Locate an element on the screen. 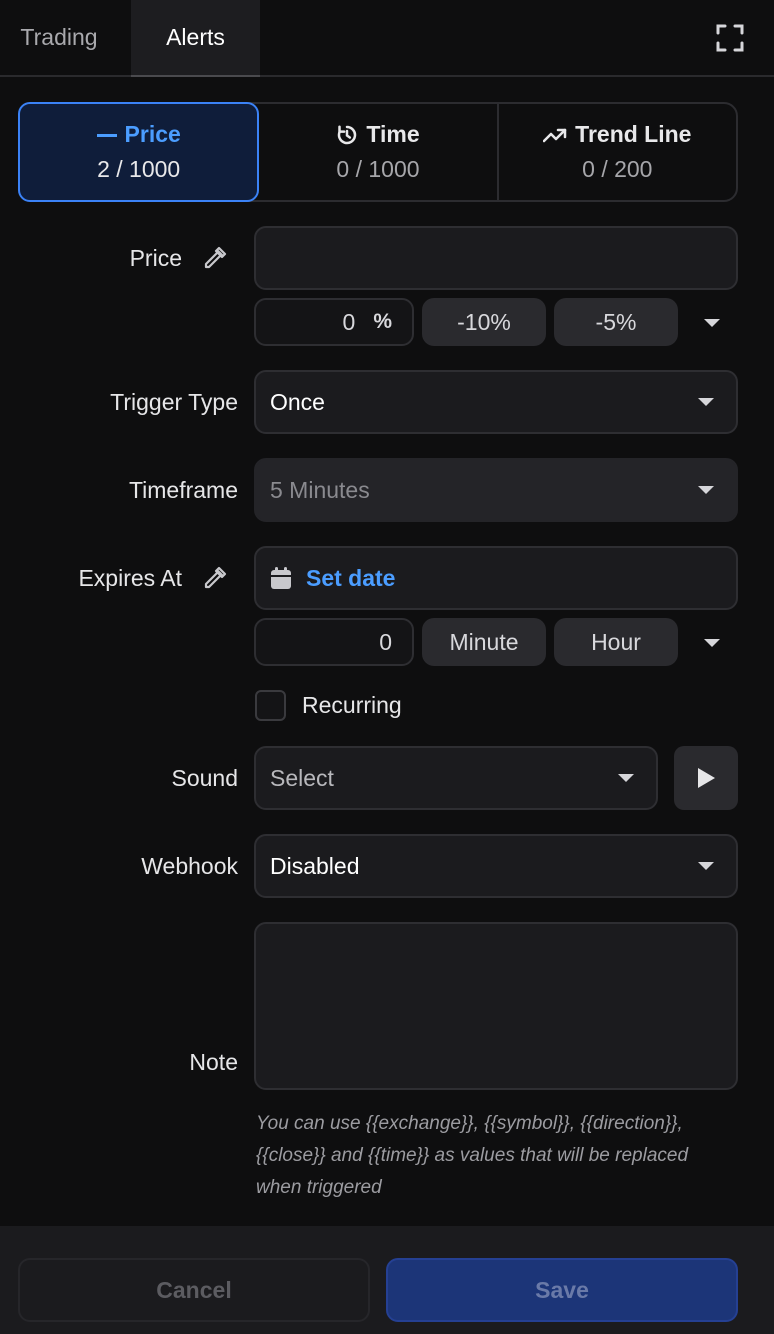  percent-value: 0 is located at coordinates (349, 321).